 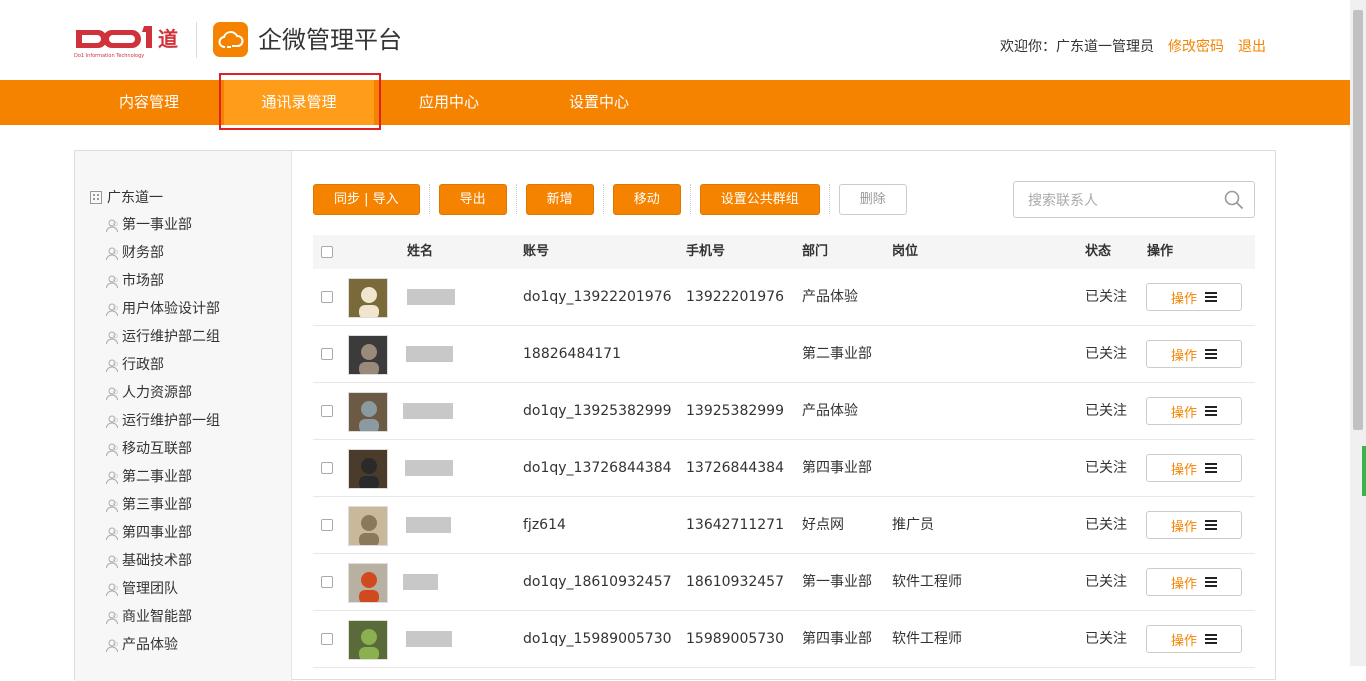 I want to click on tree-item: 人力资源部, so click(x=162, y=393).